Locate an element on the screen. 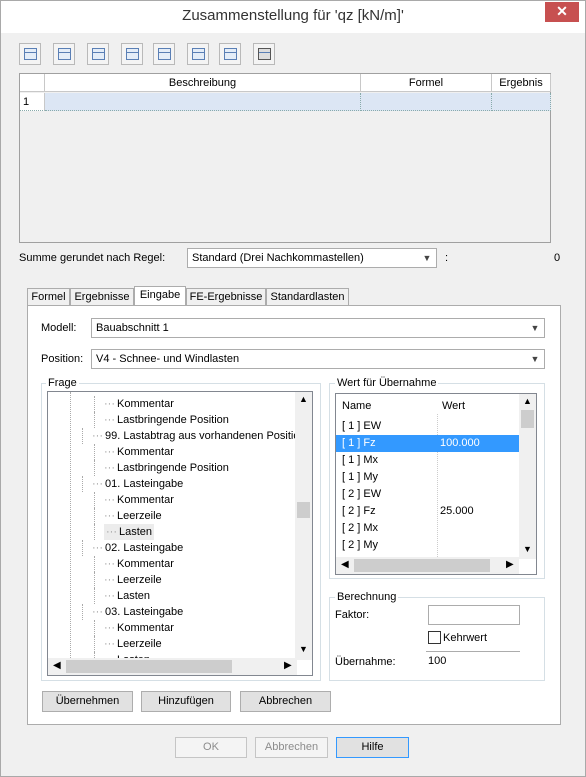  list-row: [ 1 ] Fz 100.000 is located at coordinates (428, 443).